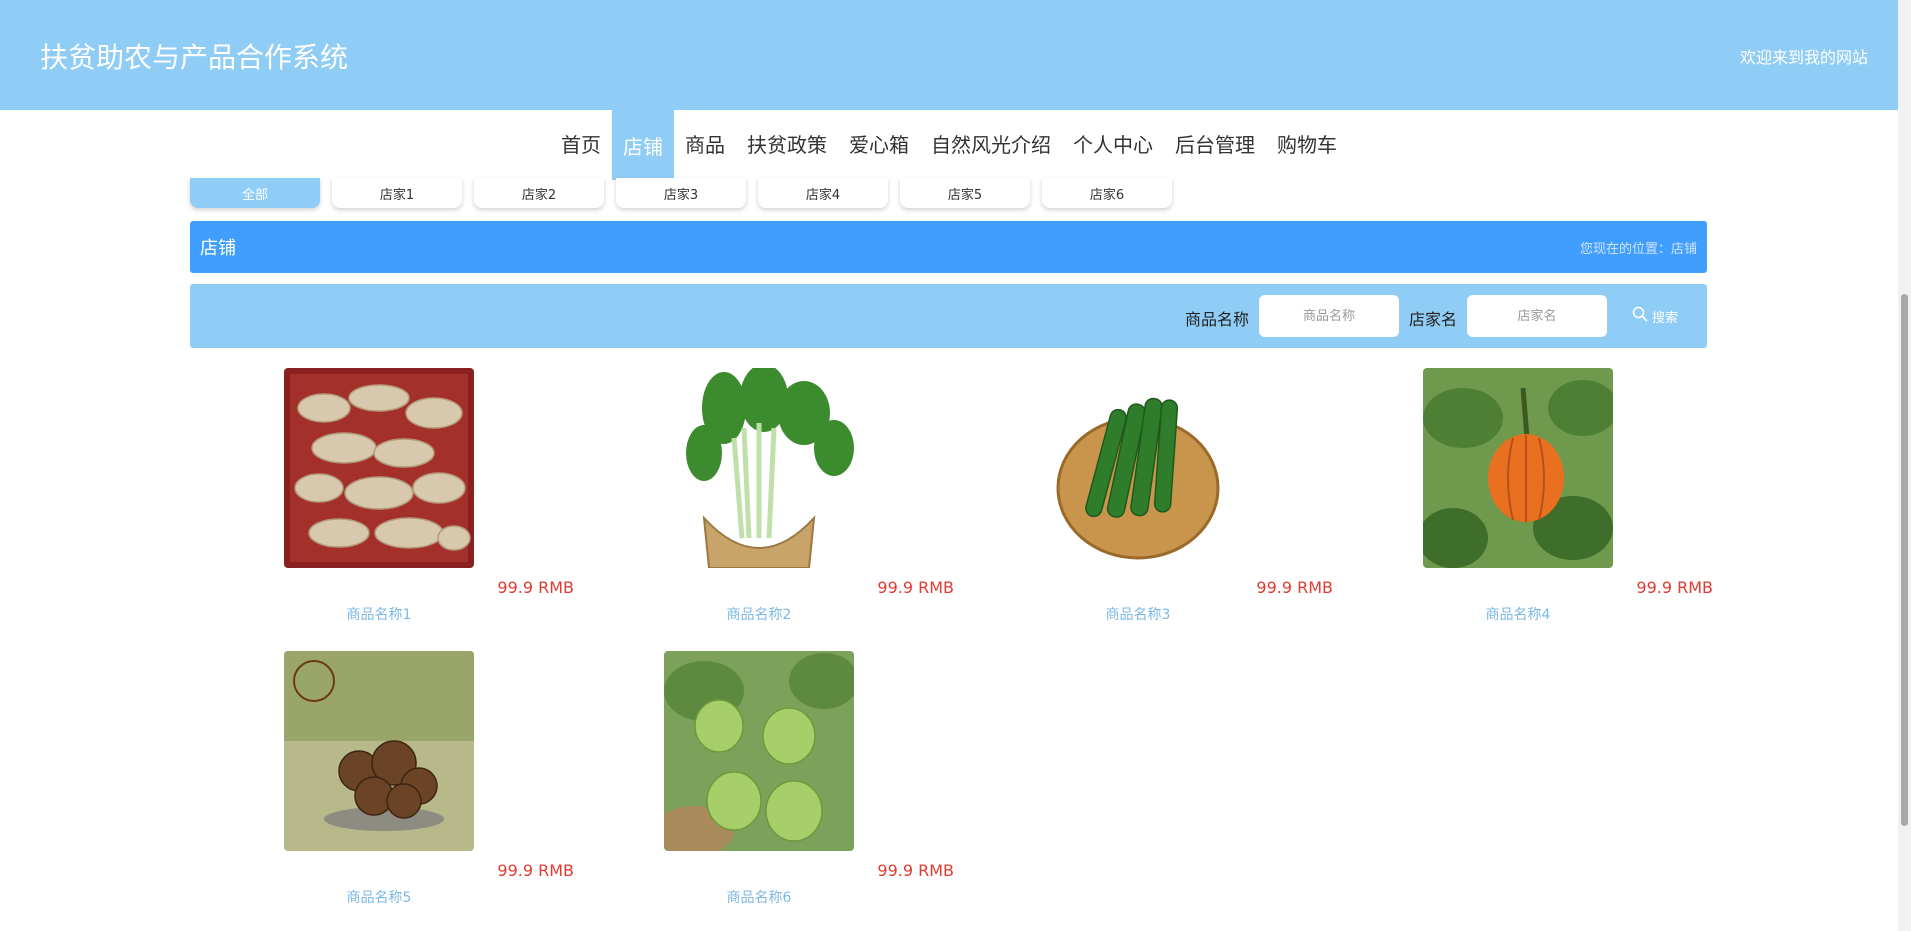 This screenshot has height=931, width=1911. Describe the element at coordinates (397, 193) in the screenshot. I see `filter-tab-shop-1: 店家1` at that location.